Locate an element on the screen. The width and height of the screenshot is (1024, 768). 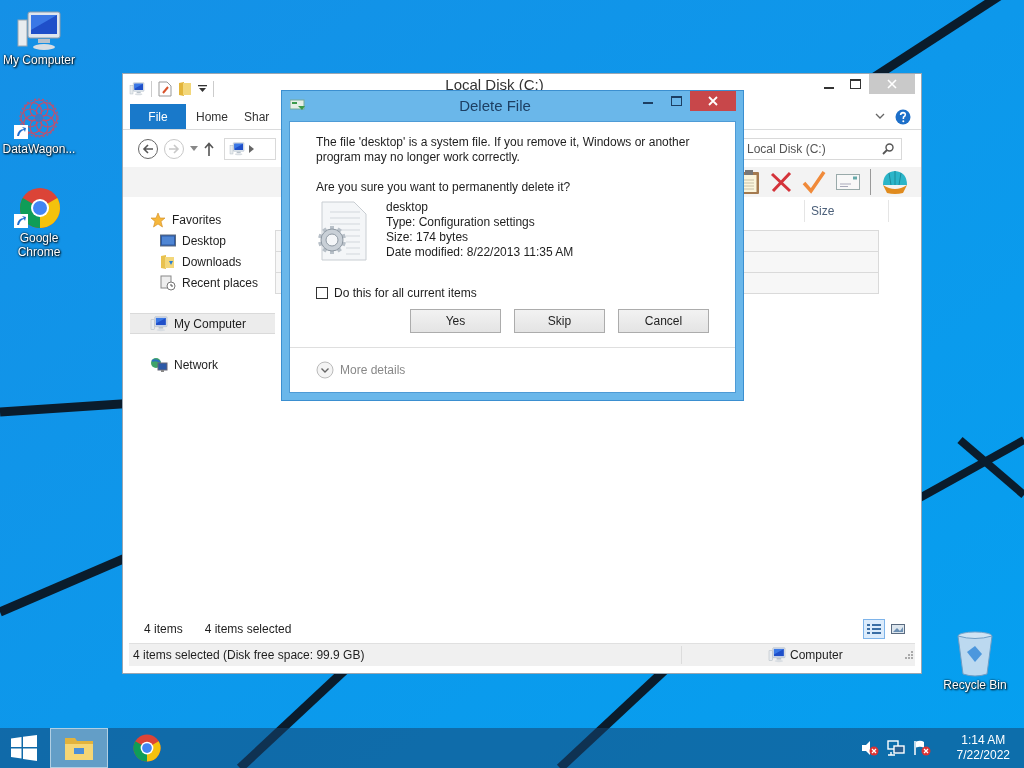
details-view-icon is located at coordinates (874, 629).